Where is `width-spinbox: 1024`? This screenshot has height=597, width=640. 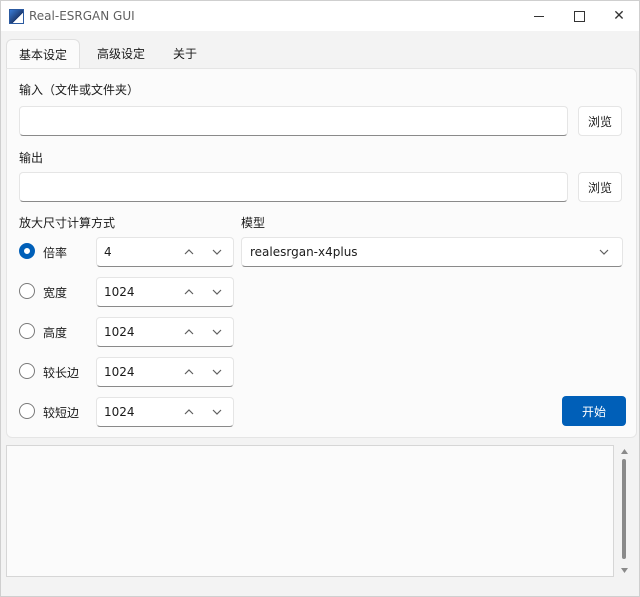 width-spinbox: 1024 is located at coordinates (165, 292).